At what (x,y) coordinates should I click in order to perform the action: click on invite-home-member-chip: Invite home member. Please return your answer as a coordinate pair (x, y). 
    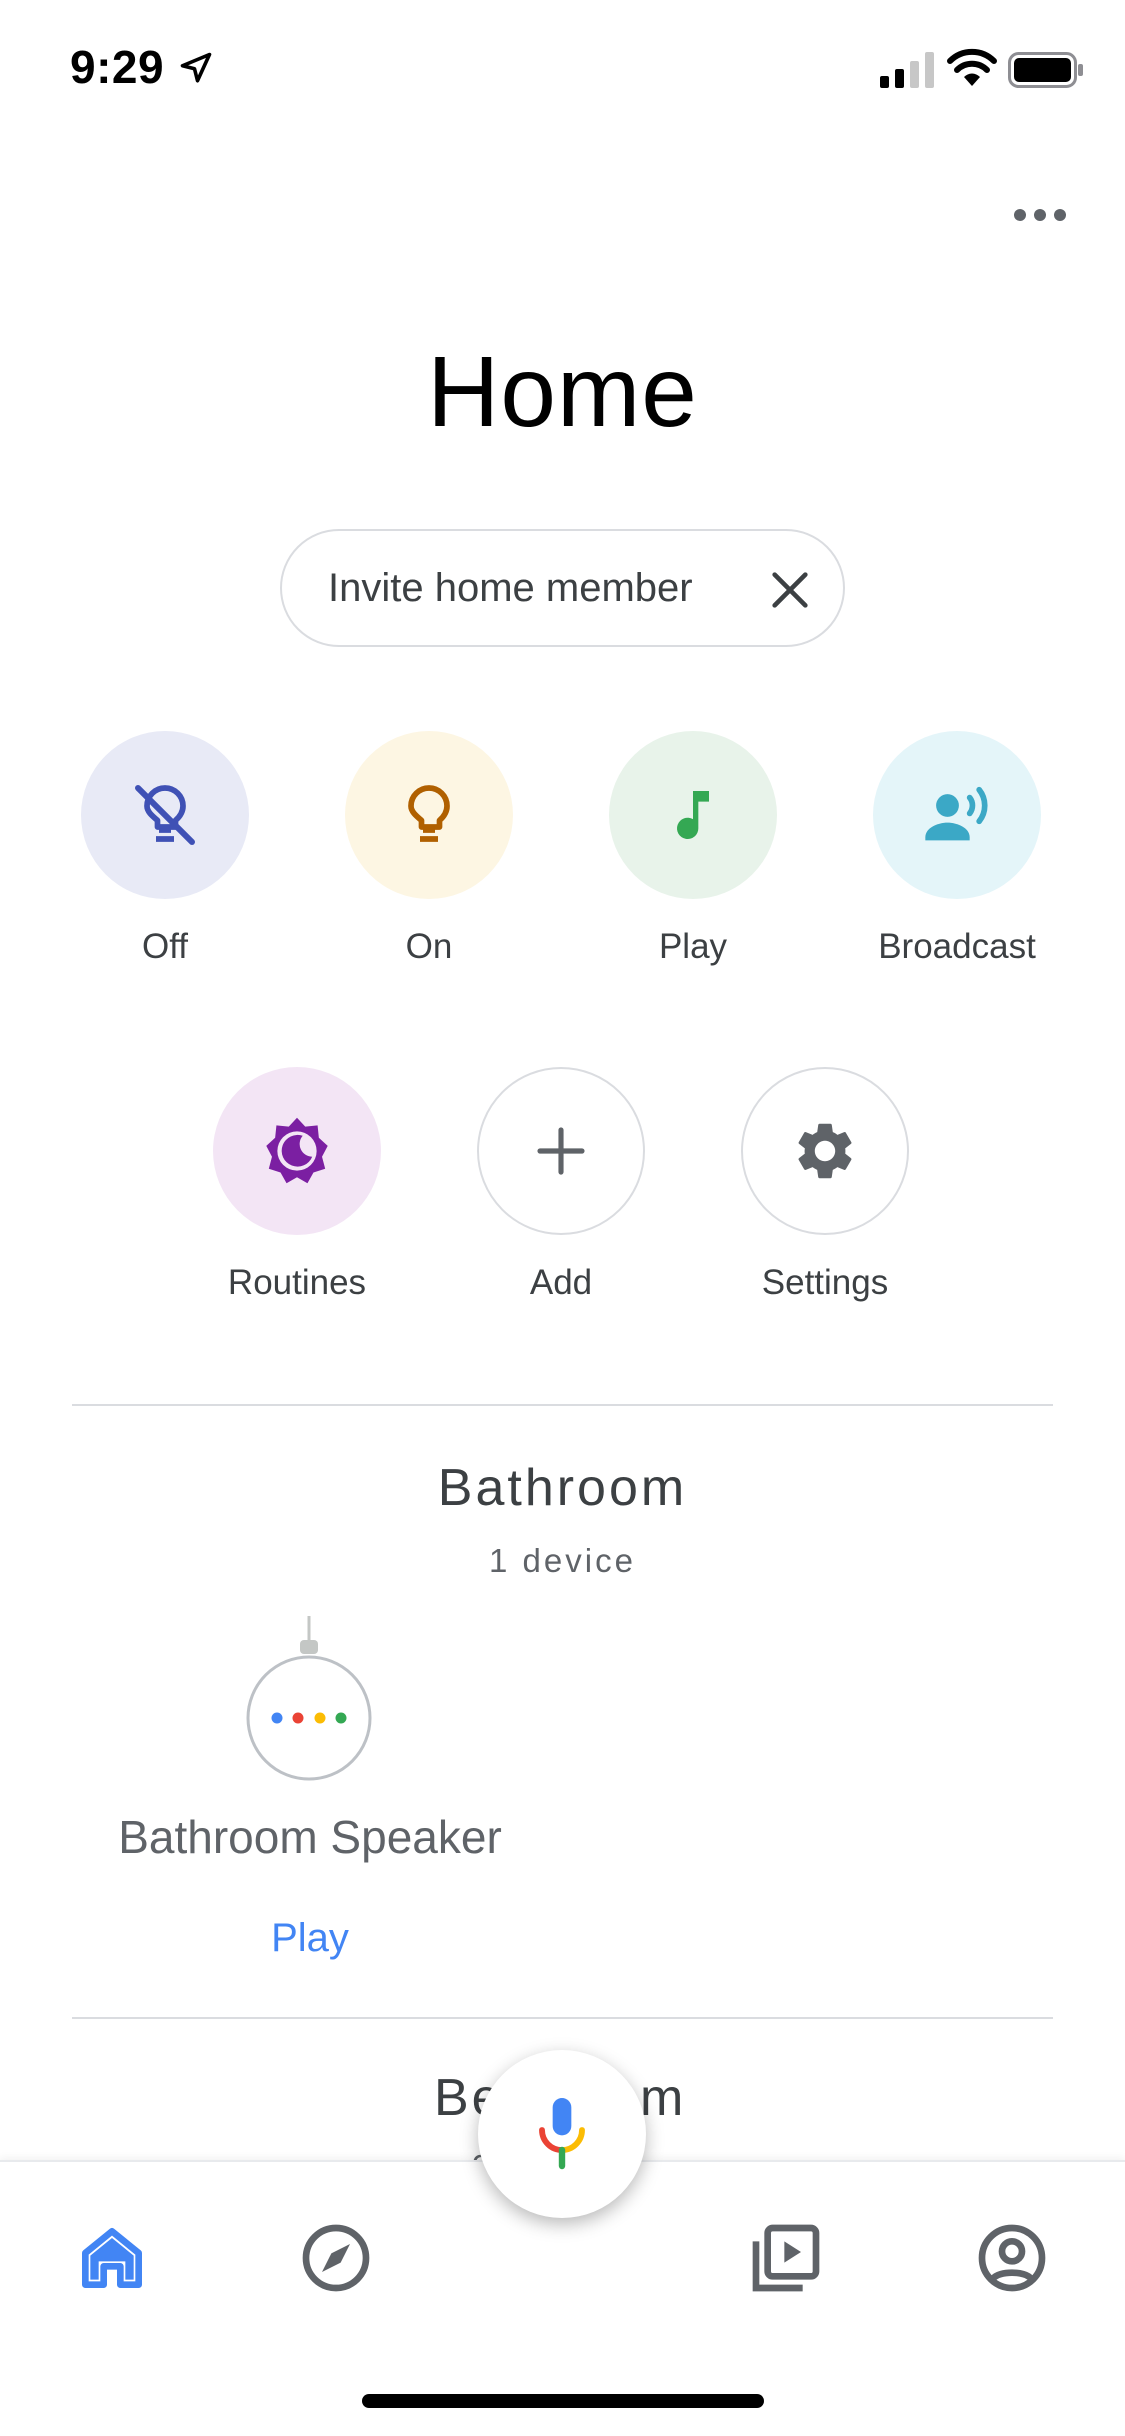
    Looking at the image, I should click on (562, 588).